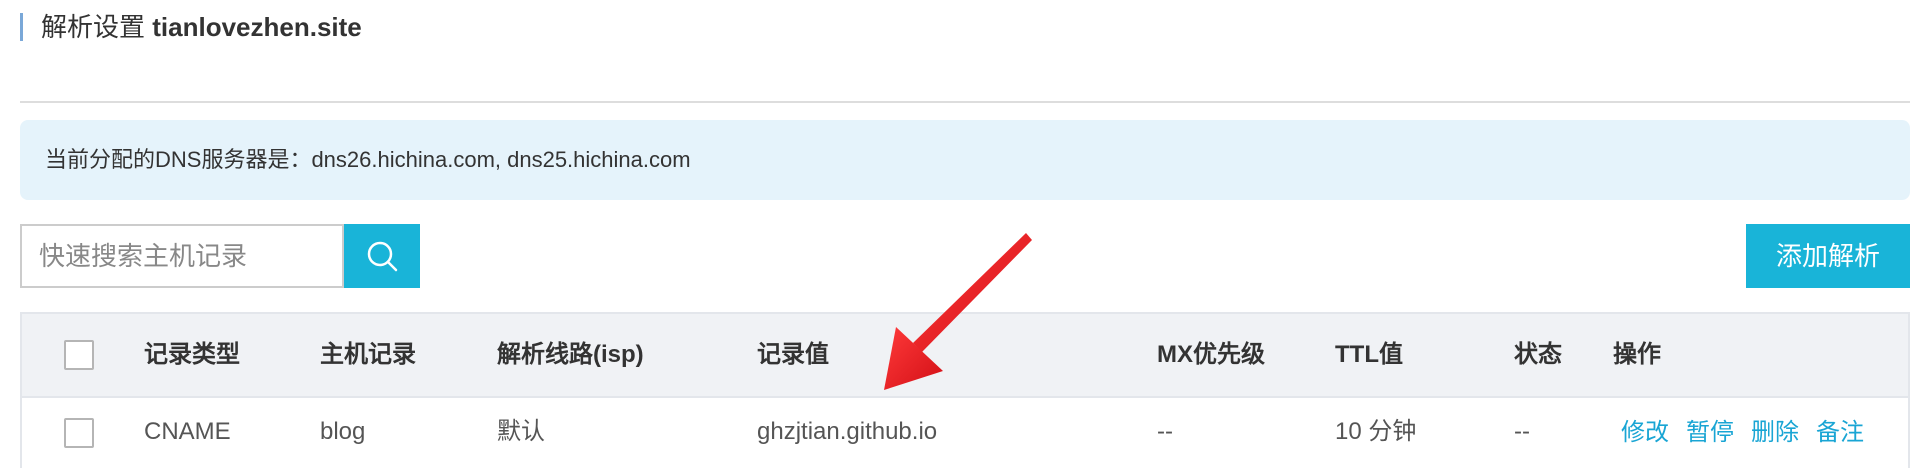  I want to click on page-title-prefix: 解析设置, so click(93, 27).